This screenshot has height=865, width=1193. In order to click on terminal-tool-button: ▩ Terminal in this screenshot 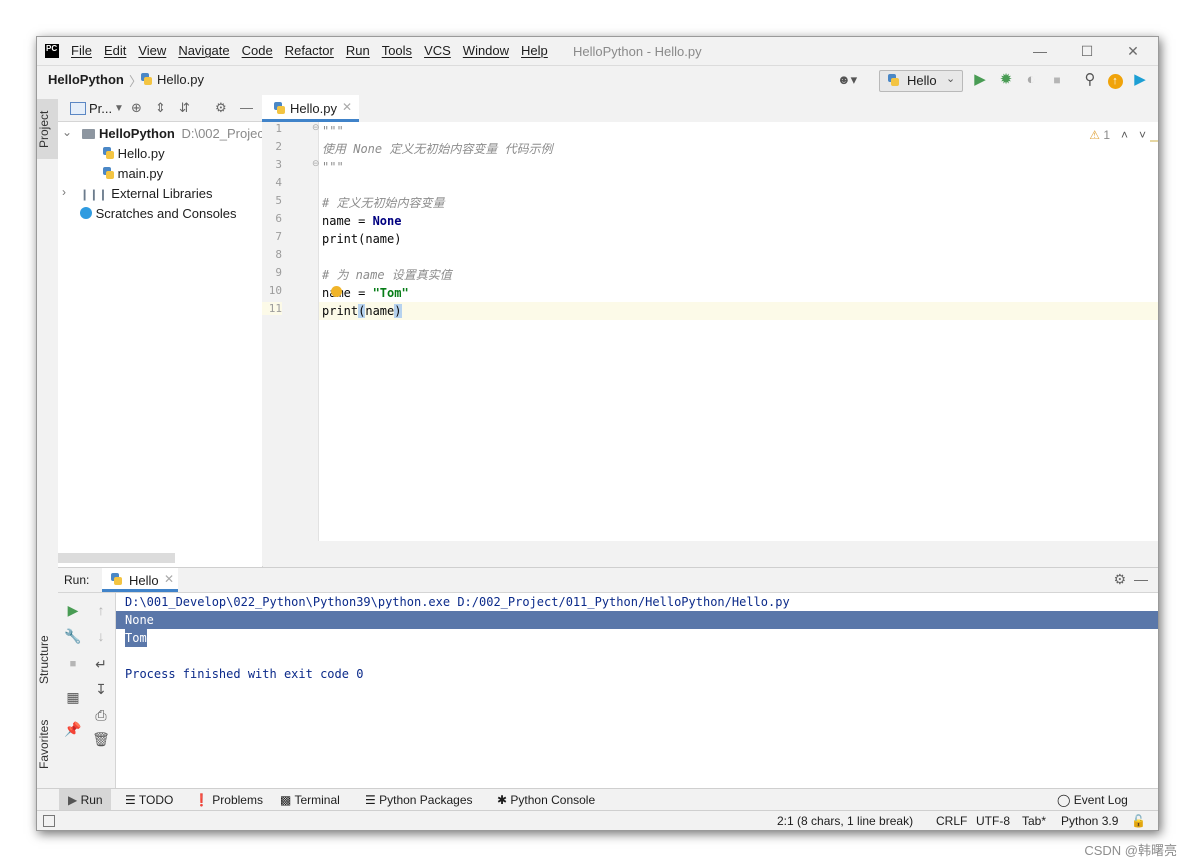, I will do `click(310, 800)`.